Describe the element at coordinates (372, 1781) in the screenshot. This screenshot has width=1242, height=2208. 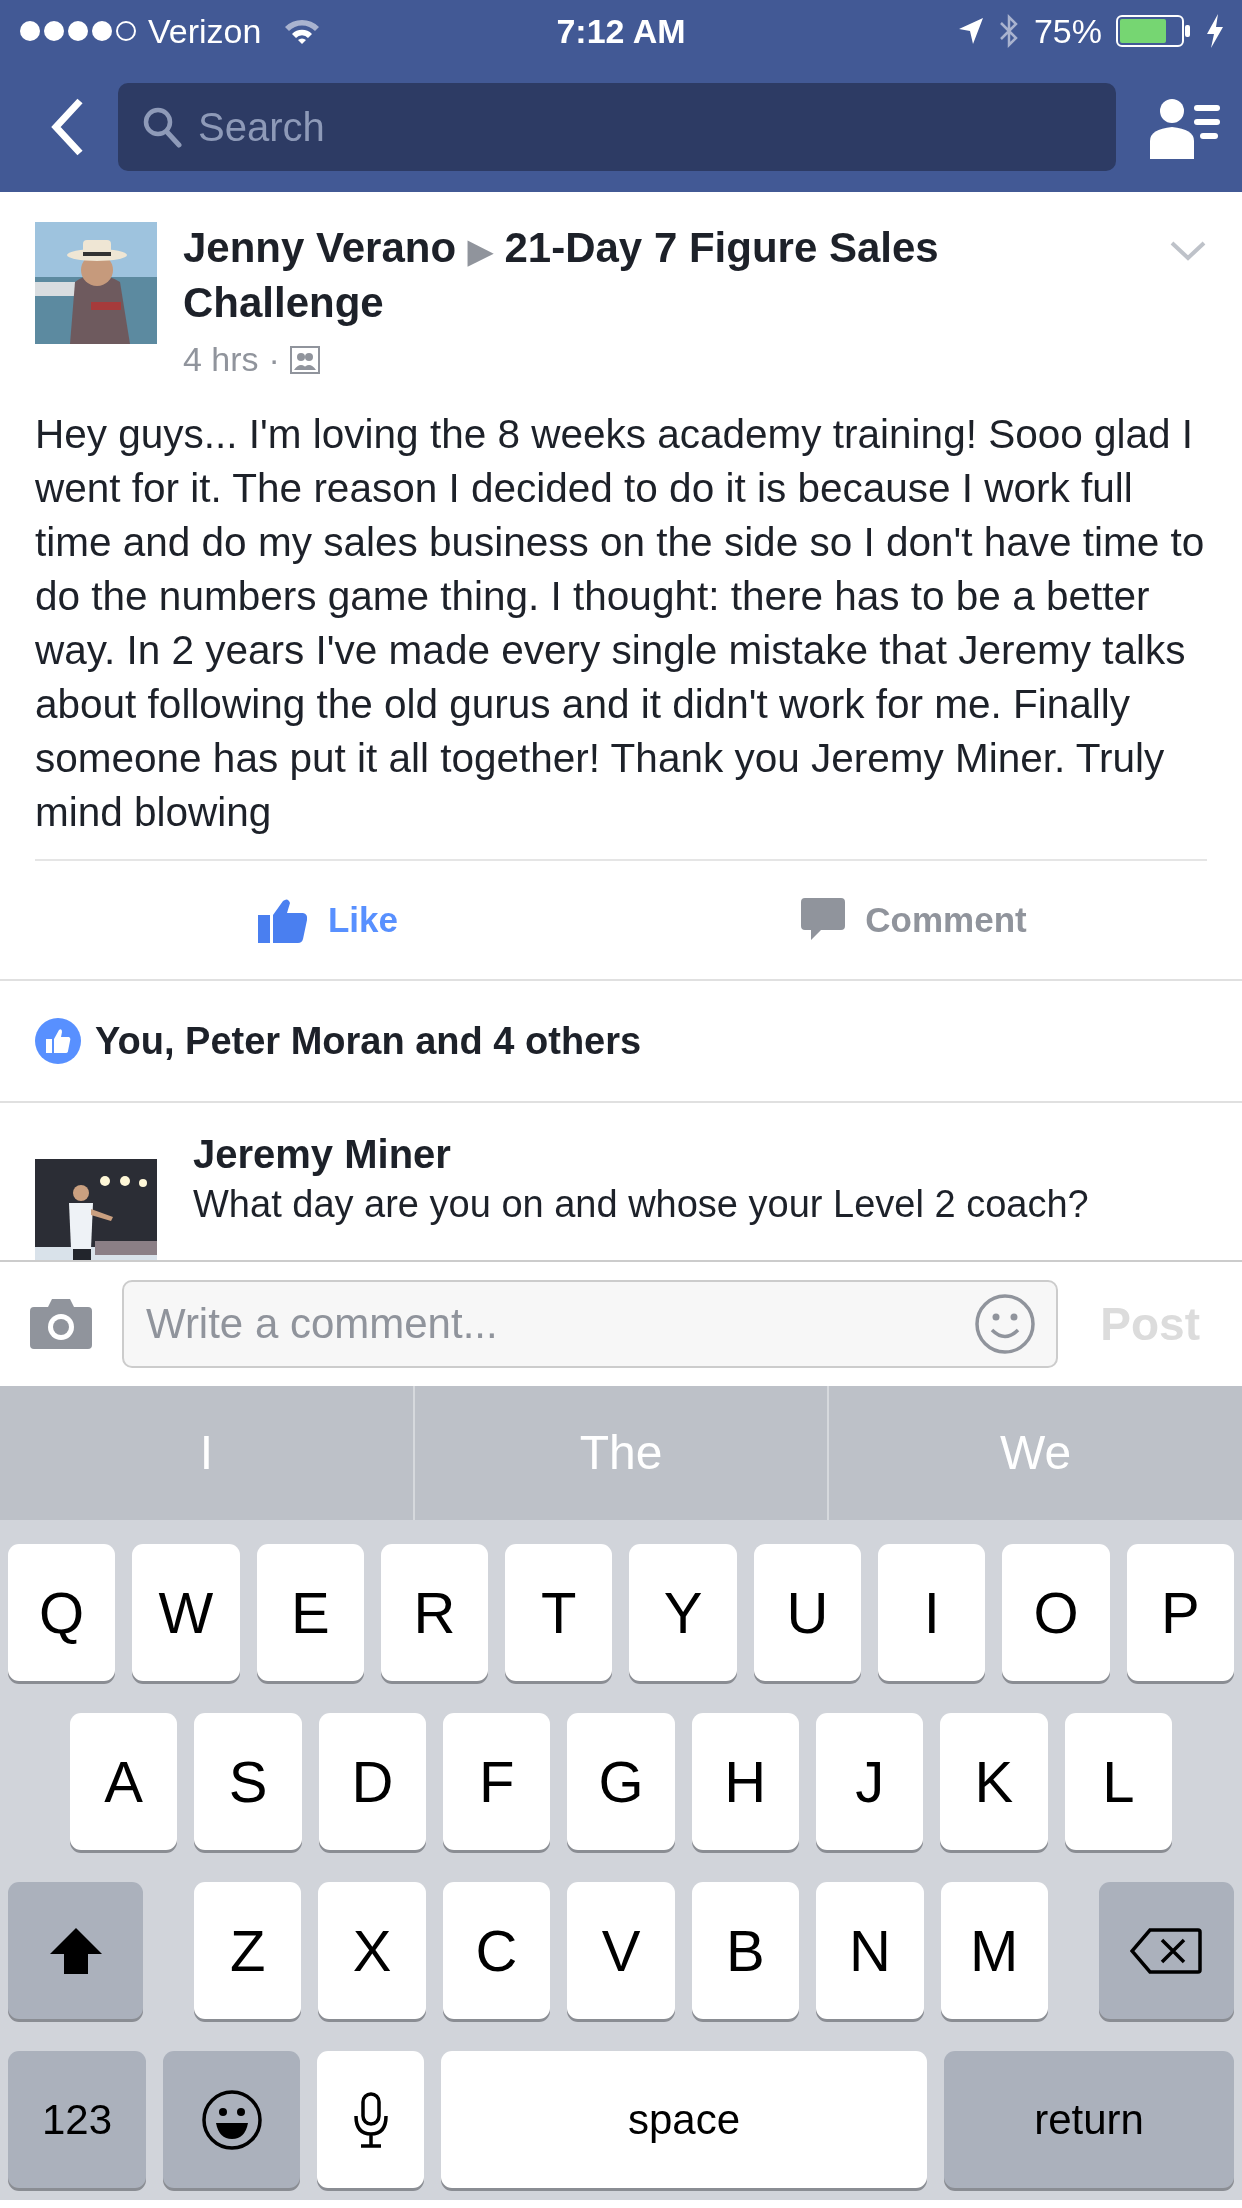
I see `key: D` at that location.